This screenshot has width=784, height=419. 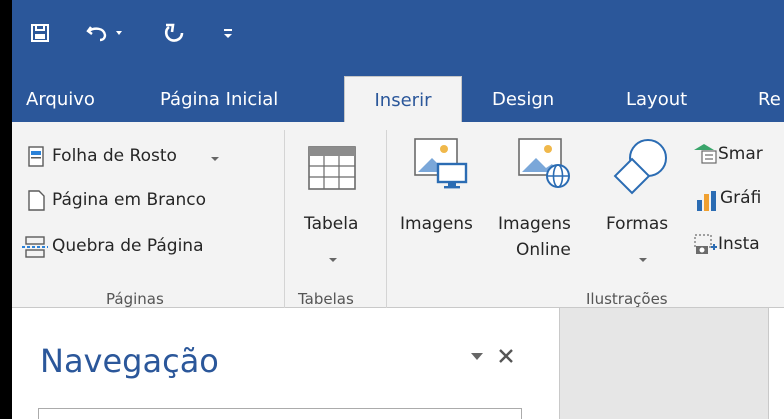 I want to click on undo-icon, so click(x=96, y=34).